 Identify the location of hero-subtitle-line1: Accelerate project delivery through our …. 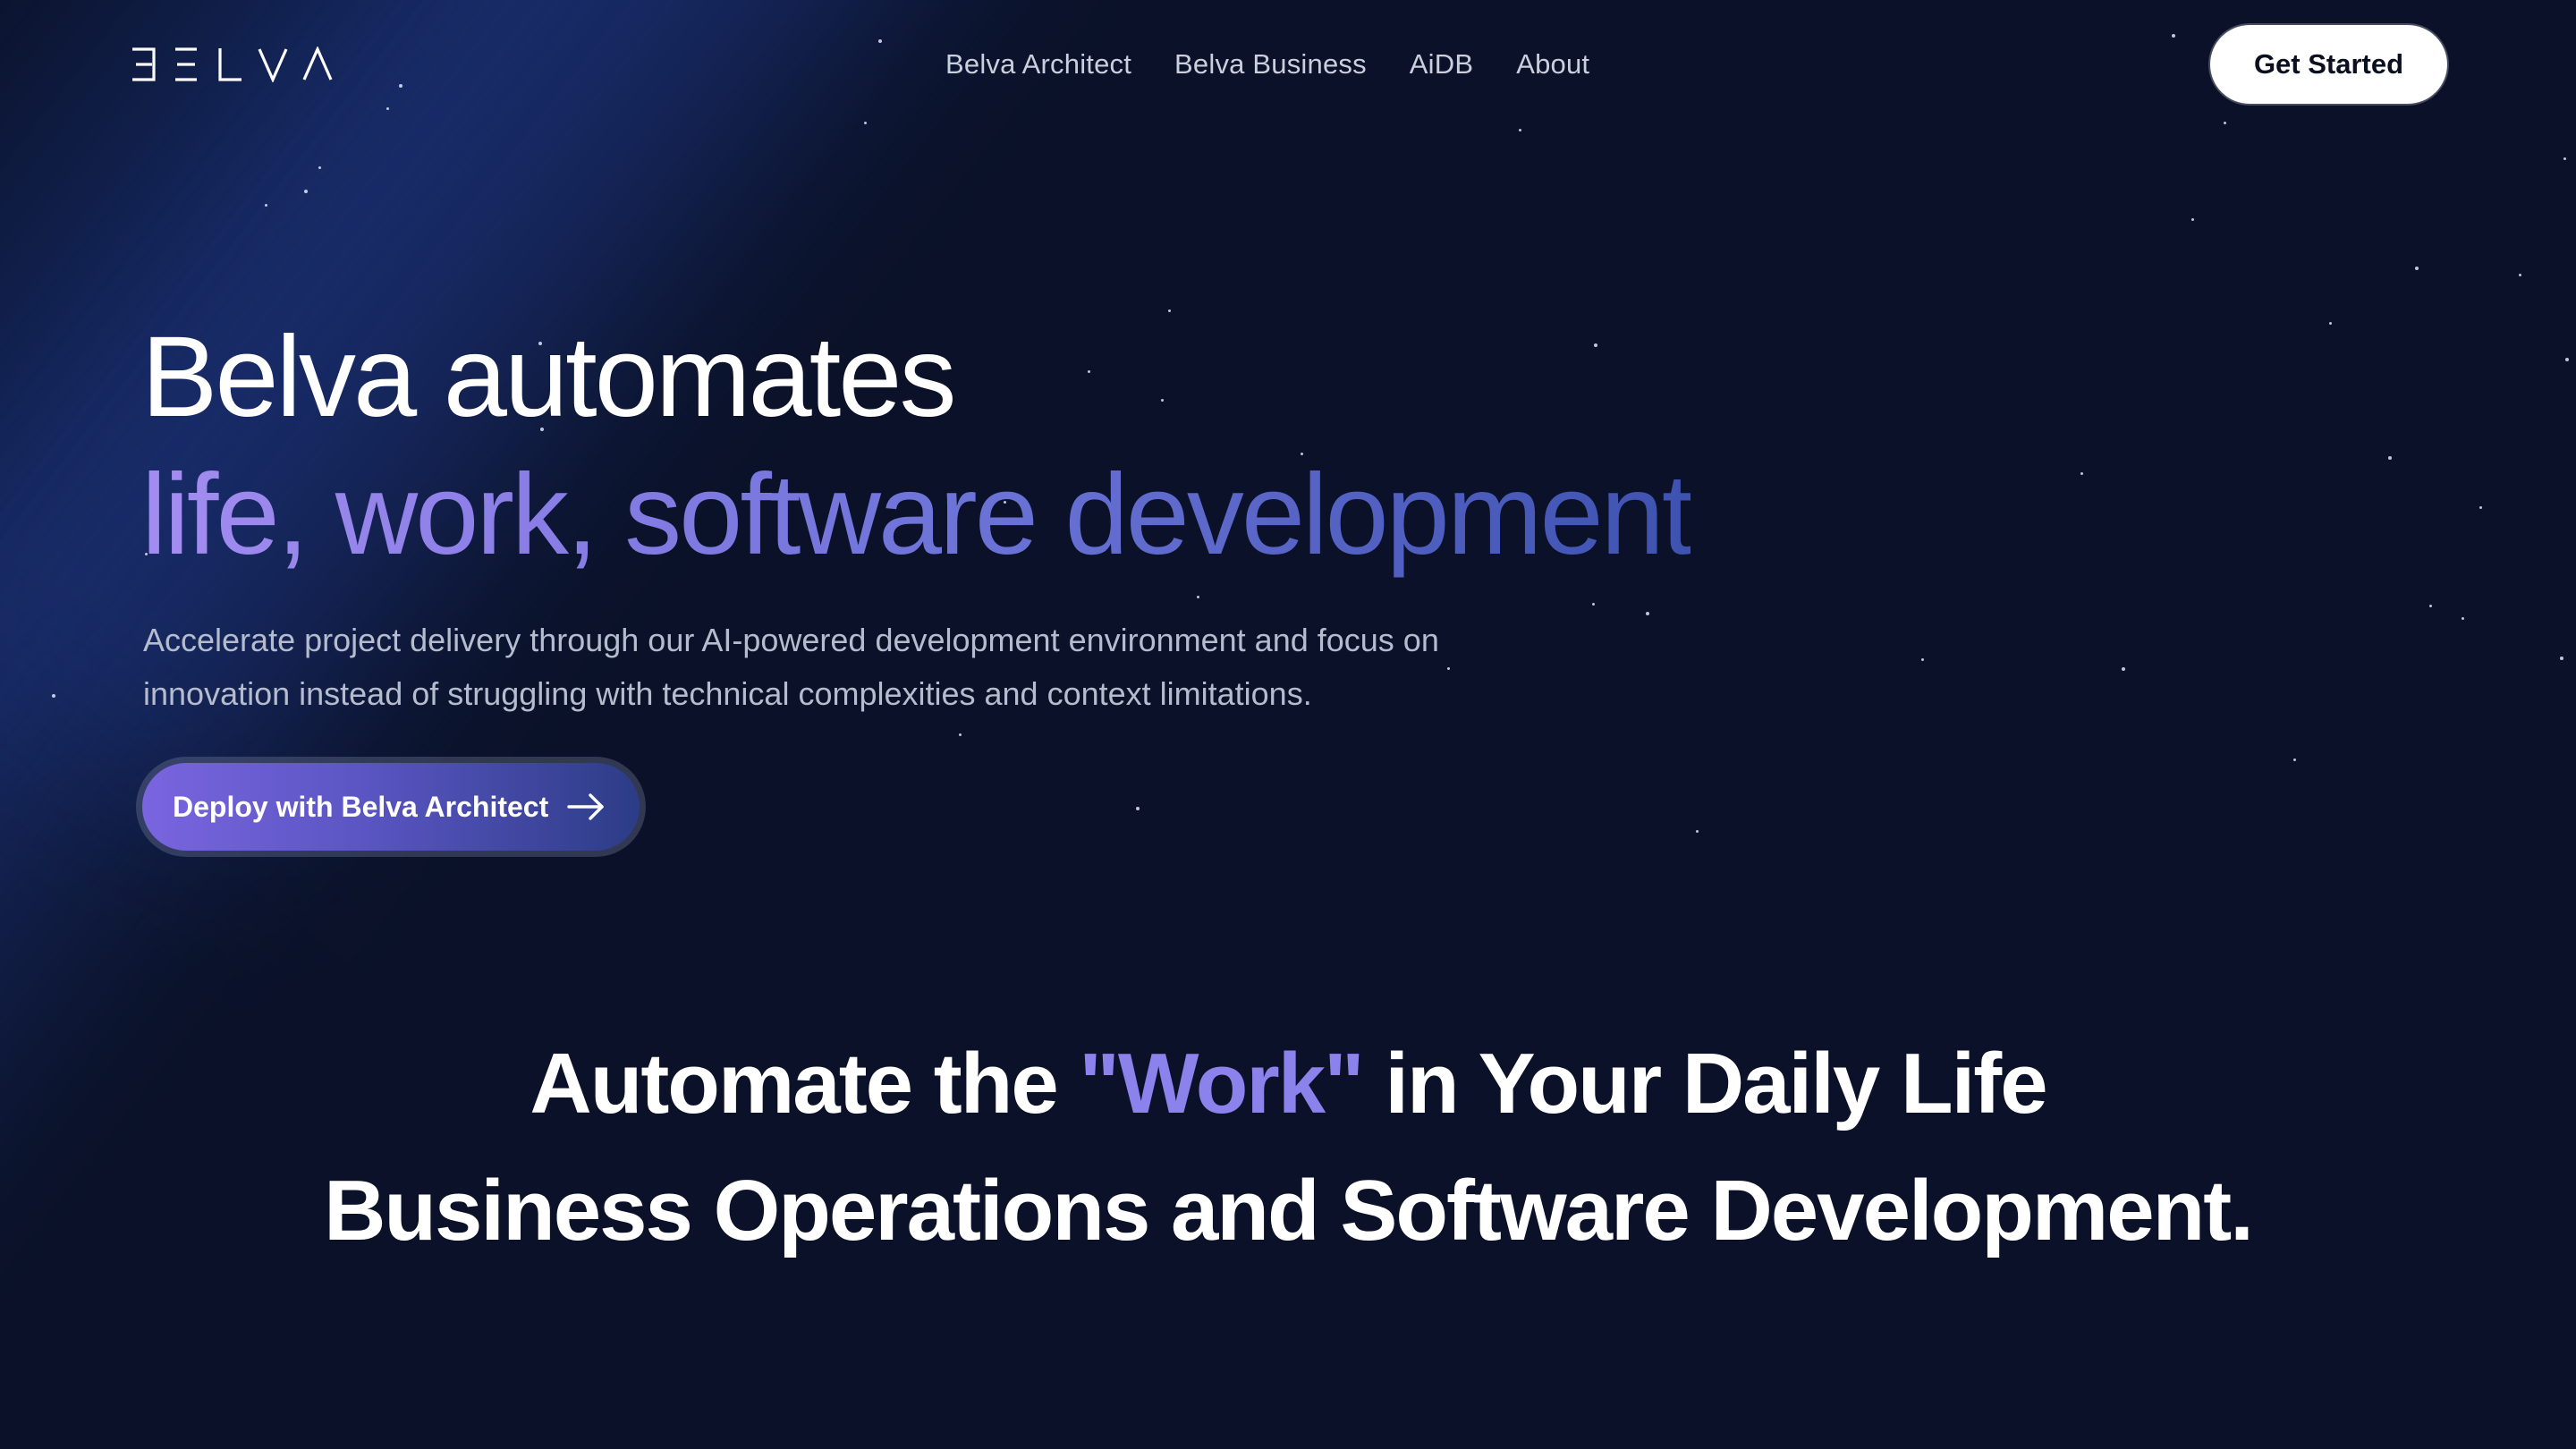
(791, 640).